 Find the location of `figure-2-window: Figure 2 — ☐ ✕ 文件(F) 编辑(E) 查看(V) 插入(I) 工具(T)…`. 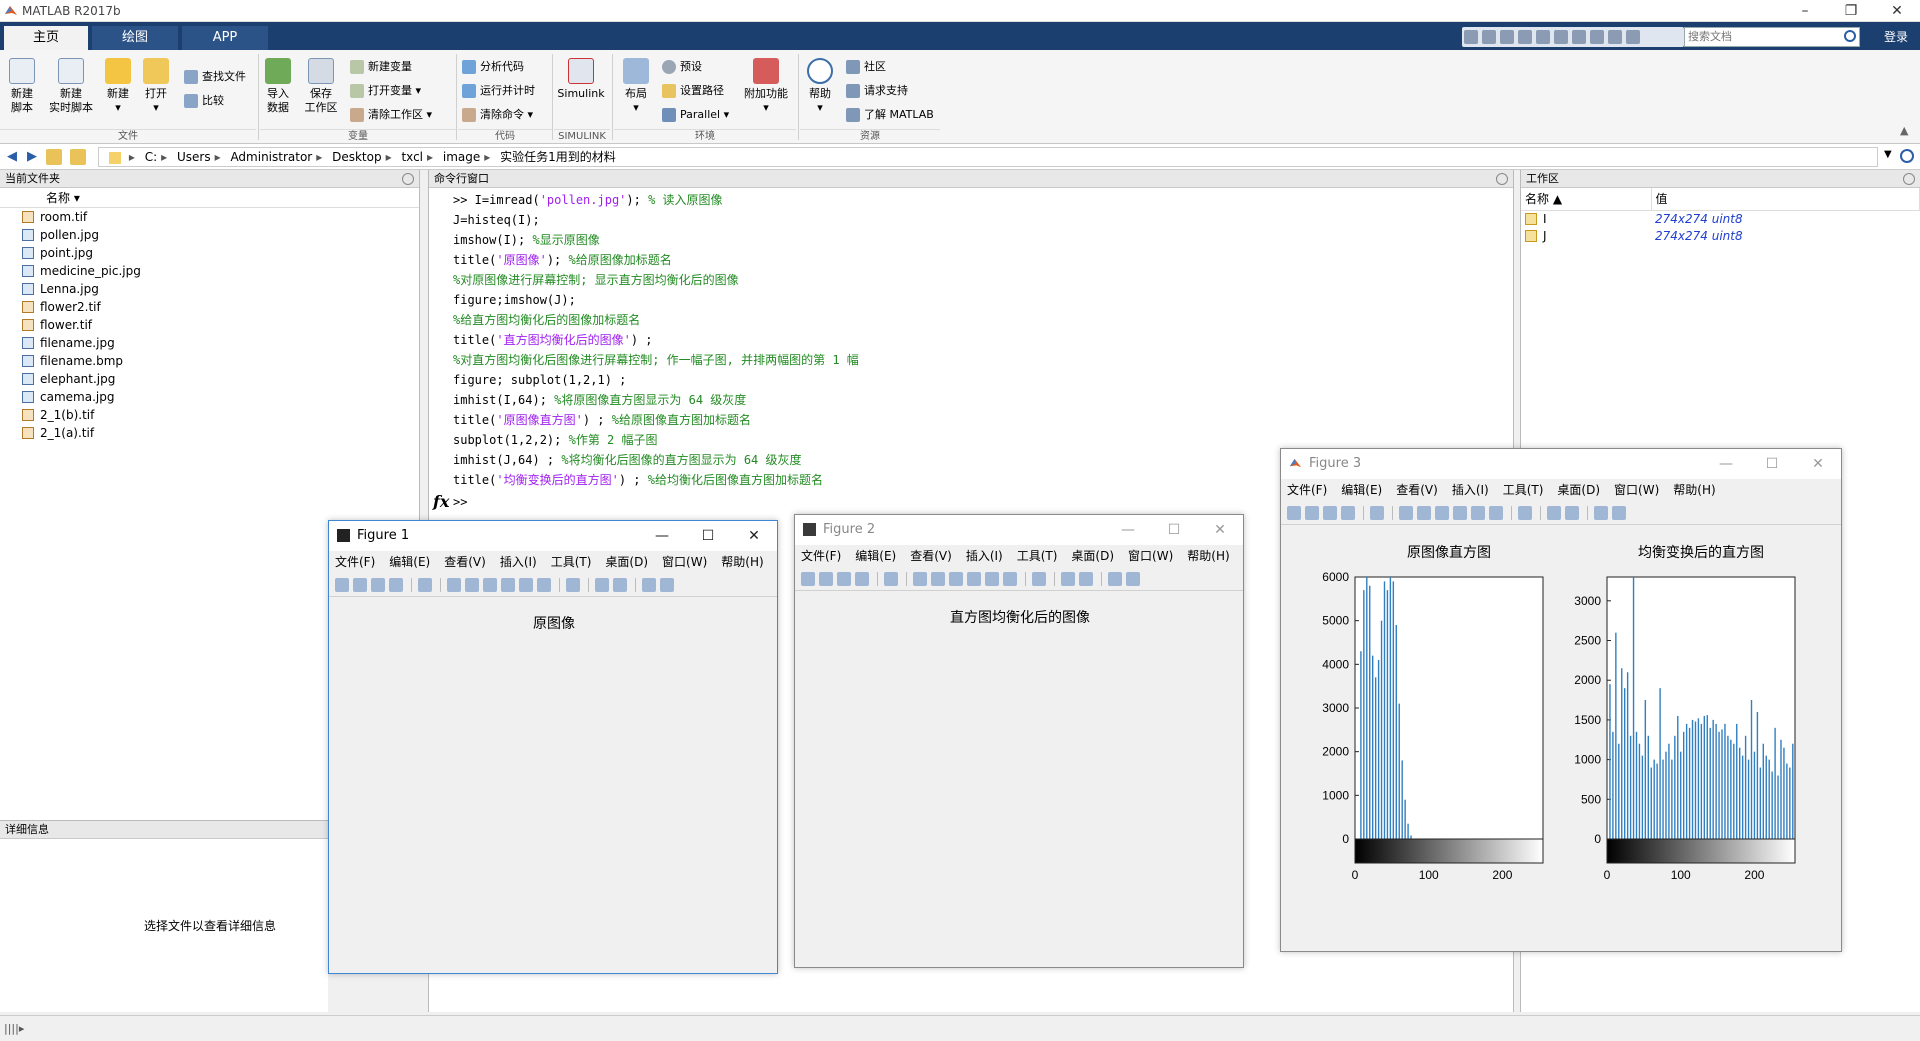

figure-2-window: Figure 2 — ☐ ✕ 文件(F) 编辑(E) 查看(V) 插入(I) 工具(T)… is located at coordinates (1019, 741).